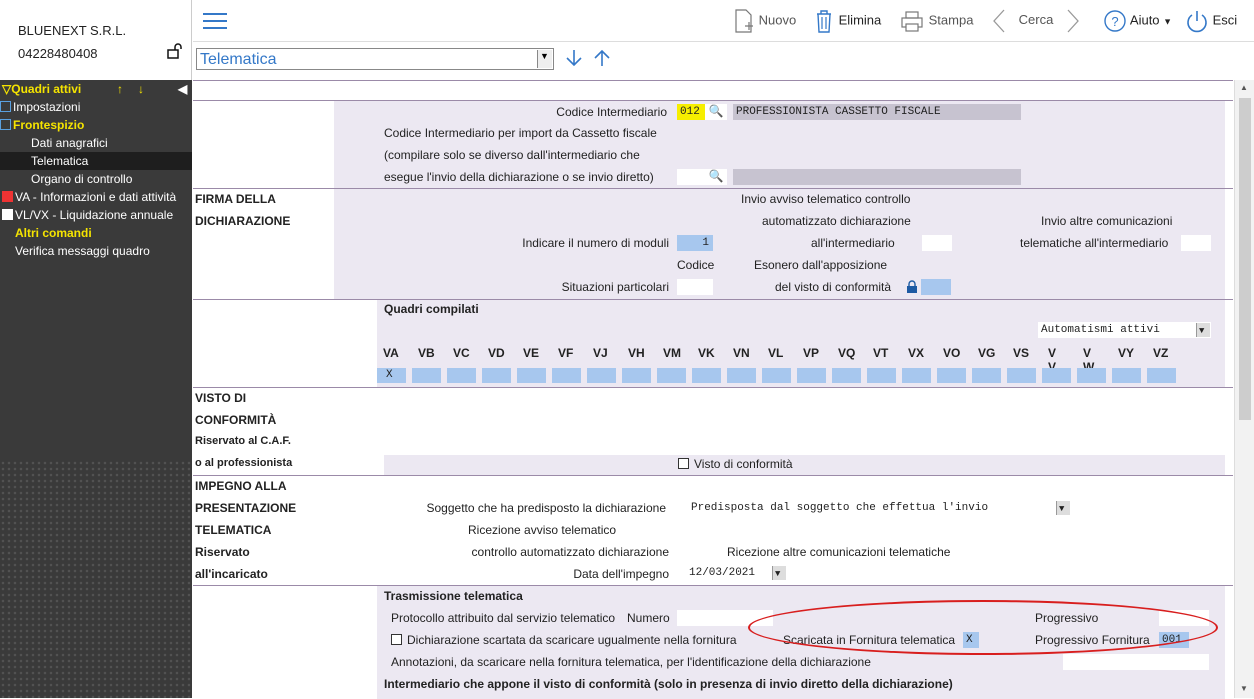 The height and width of the screenshot is (699, 1254). I want to click on chevron-right-icon, so click(1073, 21).